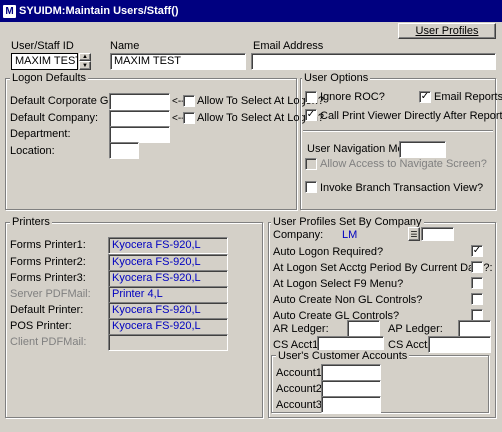  I want to click on company-desc-field, so click(437, 234).